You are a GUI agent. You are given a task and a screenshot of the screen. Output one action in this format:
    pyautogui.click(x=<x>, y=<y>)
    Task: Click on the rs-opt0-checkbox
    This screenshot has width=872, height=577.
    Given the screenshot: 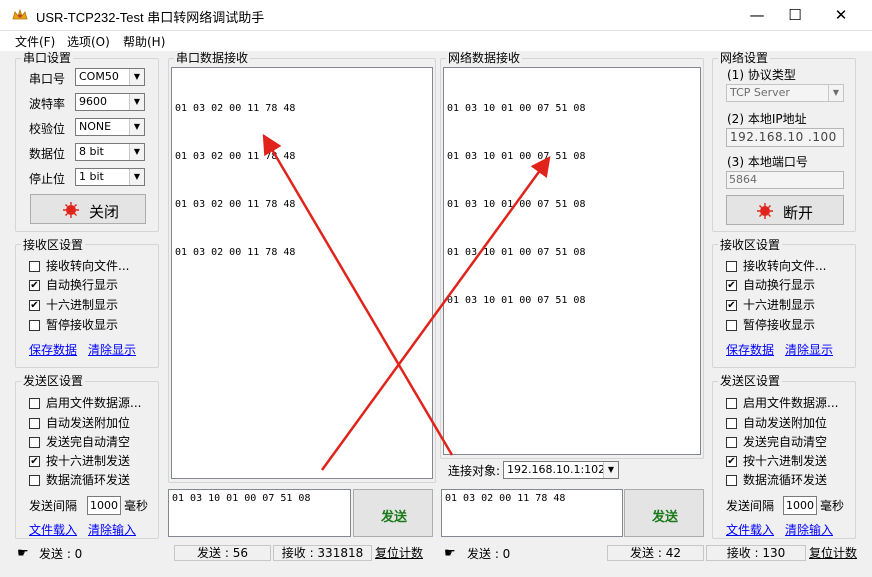 What is the action you would take?
    pyautogui.click(x=731, y=403)
    